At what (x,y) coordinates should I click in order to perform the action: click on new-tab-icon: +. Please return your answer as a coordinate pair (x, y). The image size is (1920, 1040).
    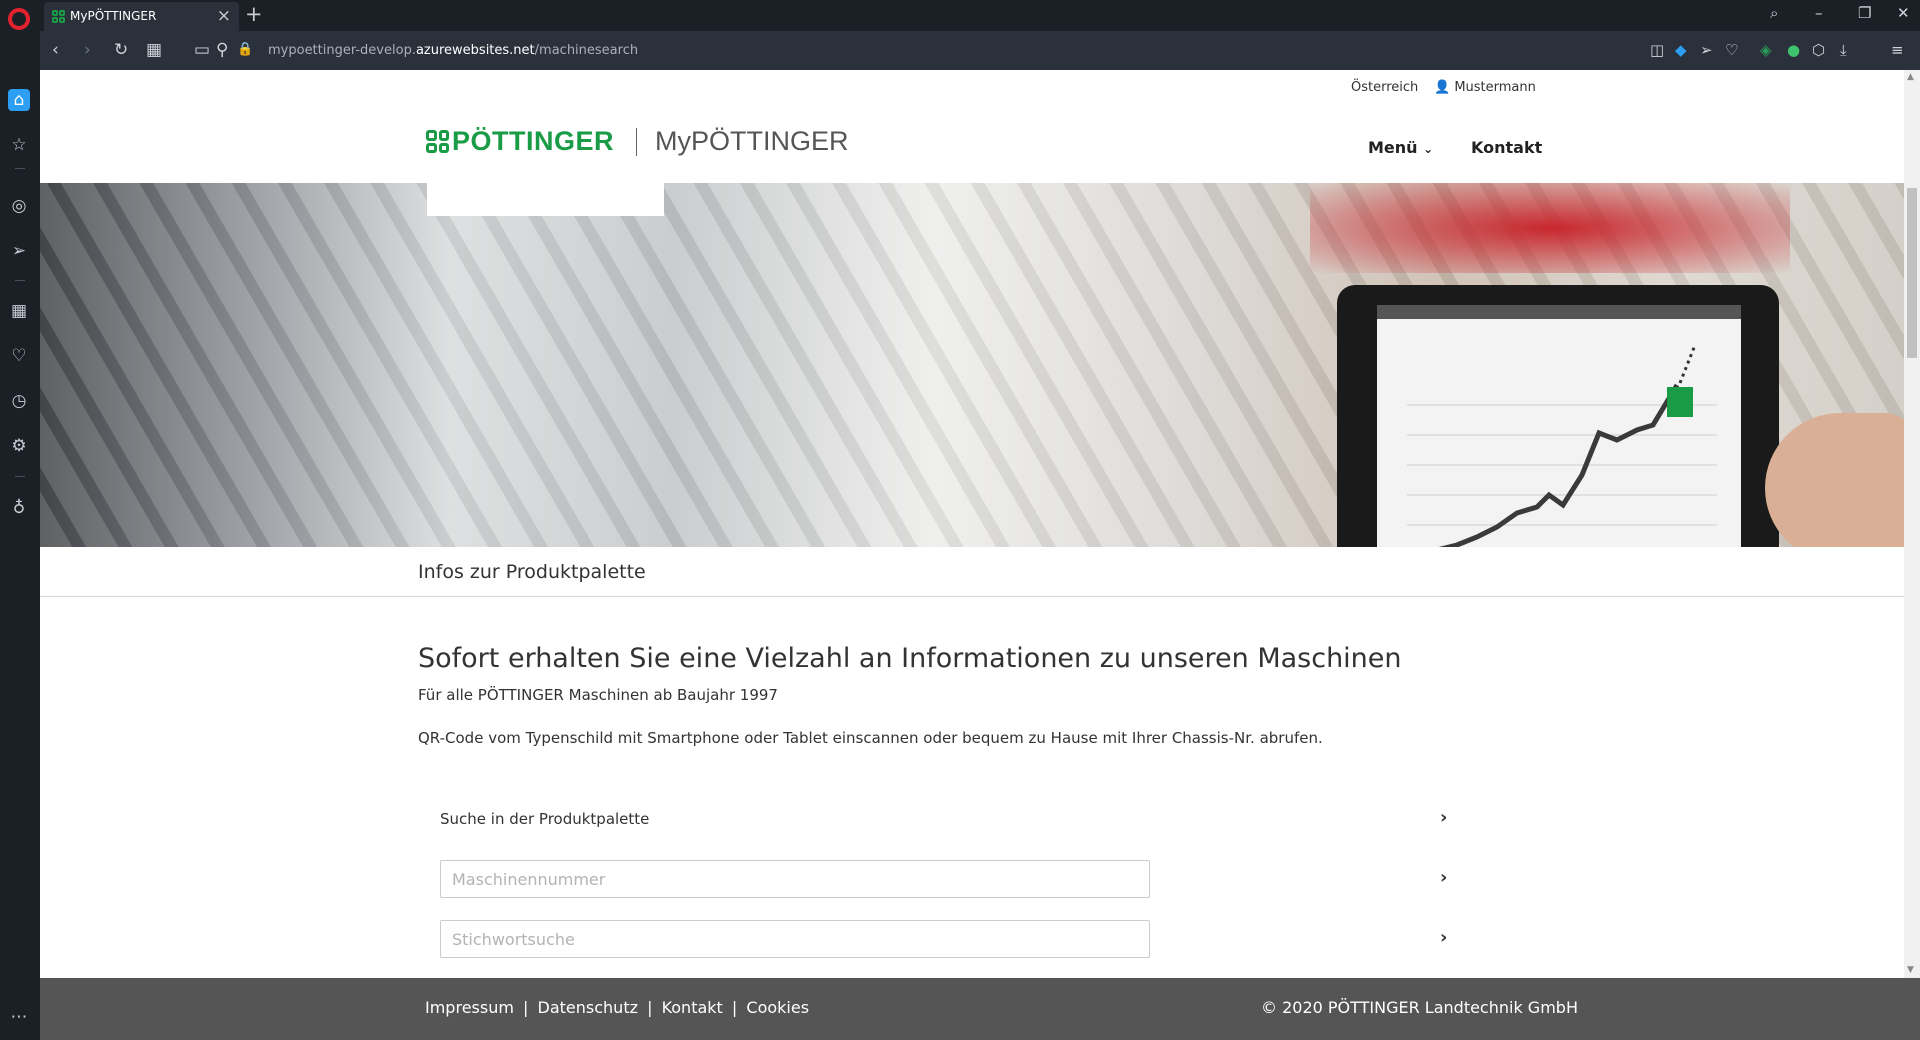
    Looking at the image, I should click on (254, 14).